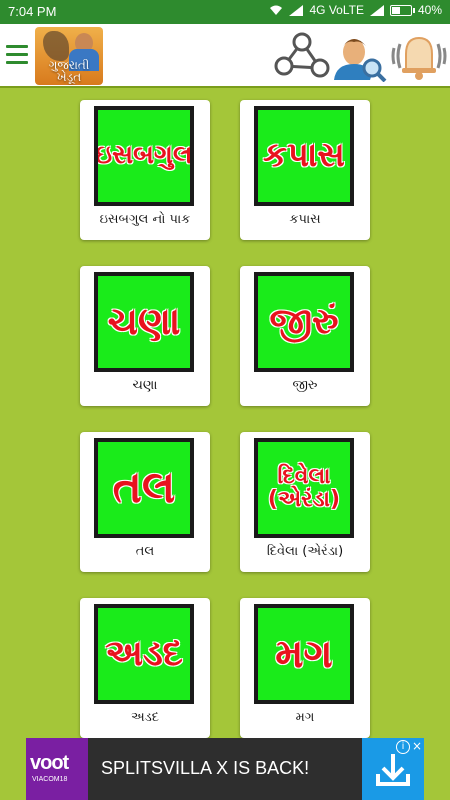  I want to click on share-icon, so click(301, 56).